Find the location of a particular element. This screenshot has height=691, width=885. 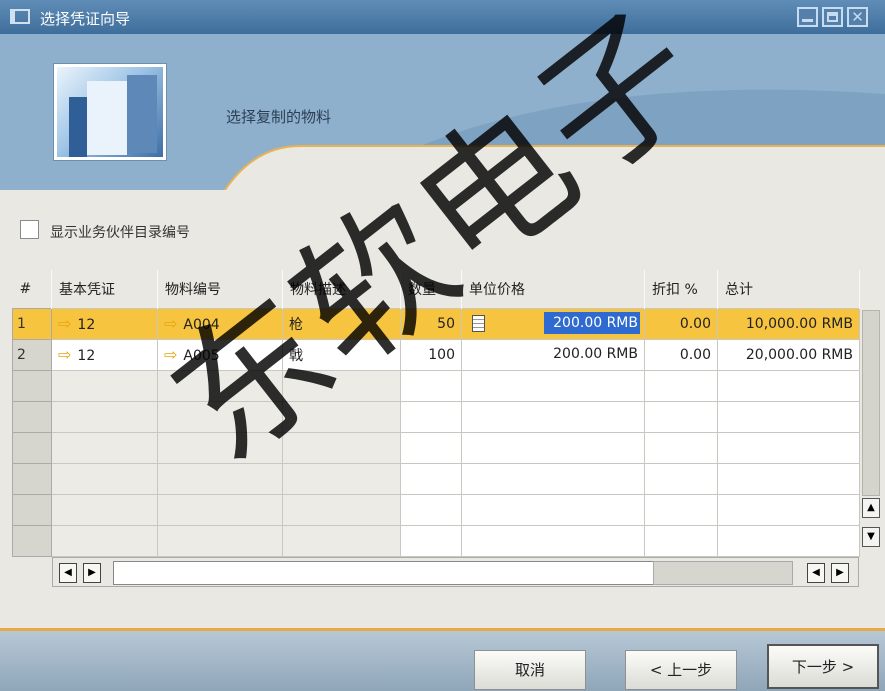

previous-step-button: < 上一步 is located at coordinates (681, 670).